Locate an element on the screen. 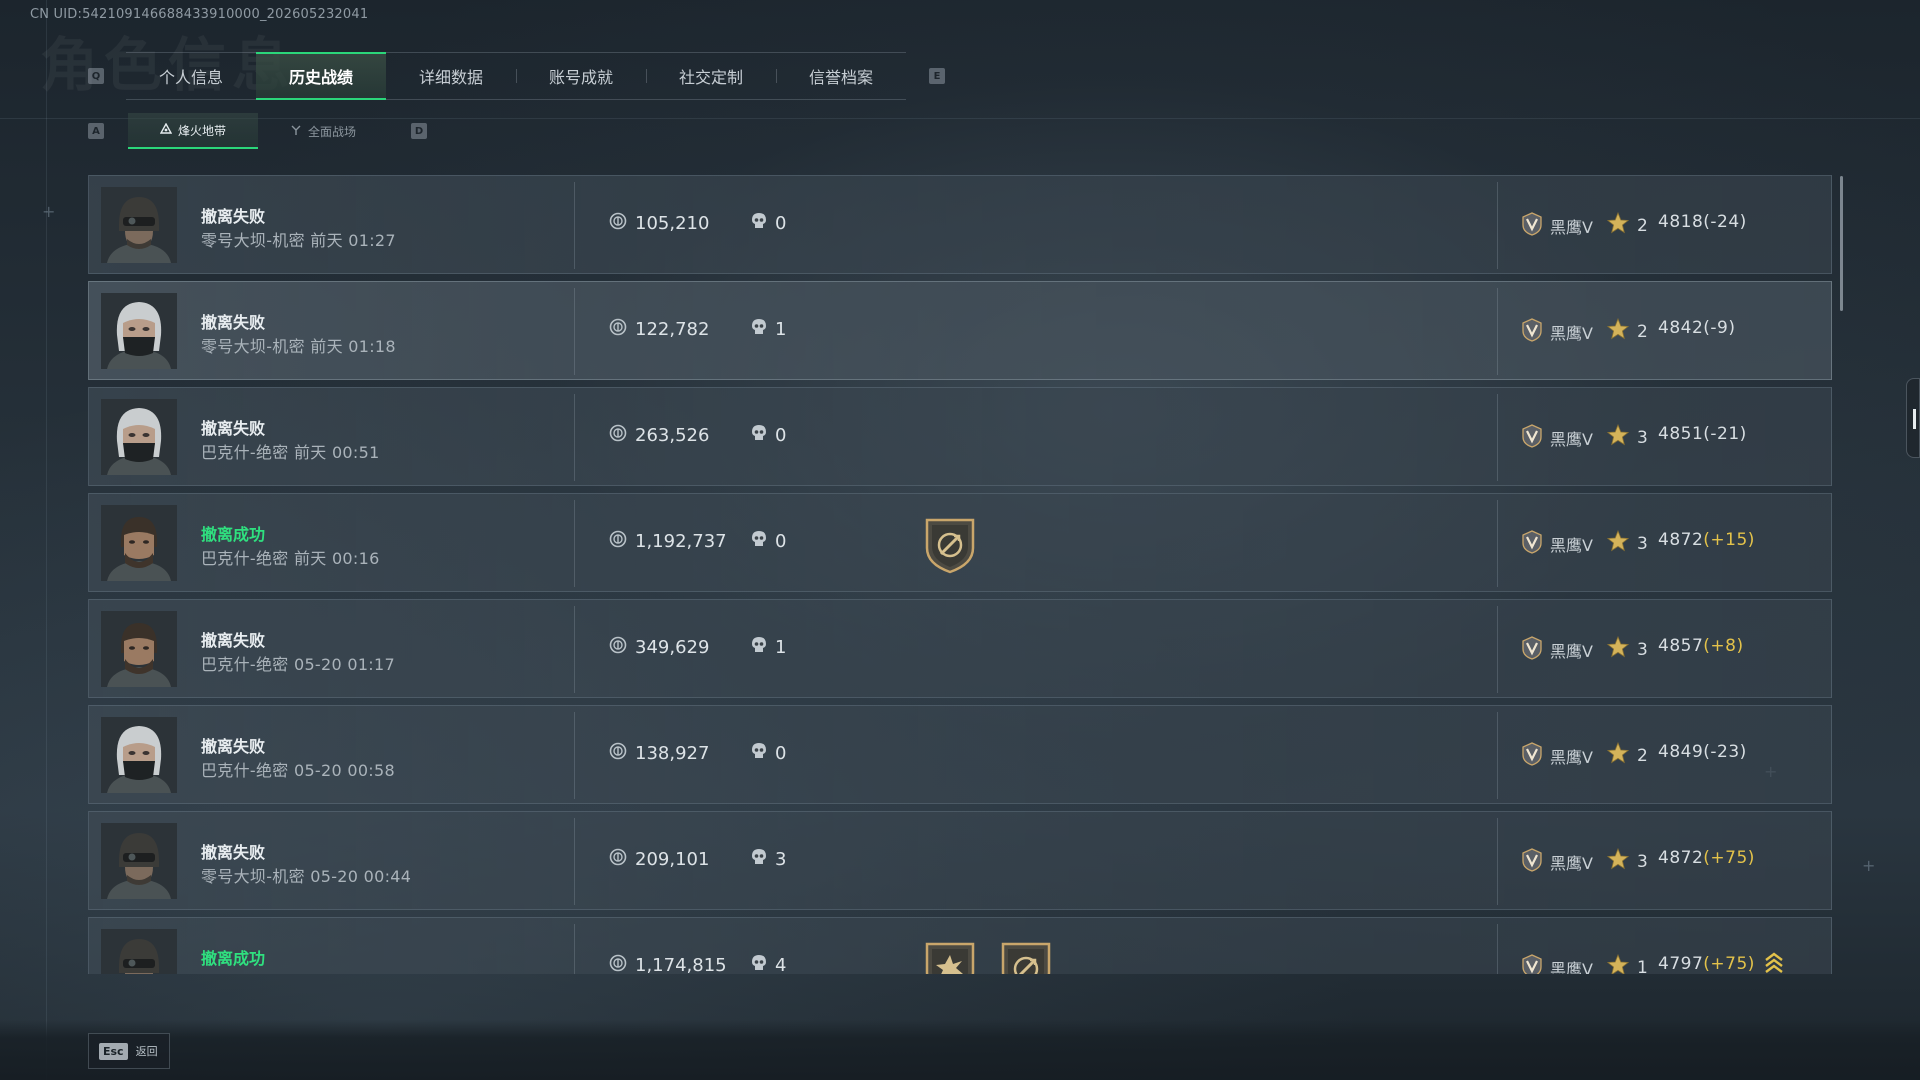 This screenshot has height=1080, width=1920. tab-4: 社交定制 is located at coordinates (711, 76).